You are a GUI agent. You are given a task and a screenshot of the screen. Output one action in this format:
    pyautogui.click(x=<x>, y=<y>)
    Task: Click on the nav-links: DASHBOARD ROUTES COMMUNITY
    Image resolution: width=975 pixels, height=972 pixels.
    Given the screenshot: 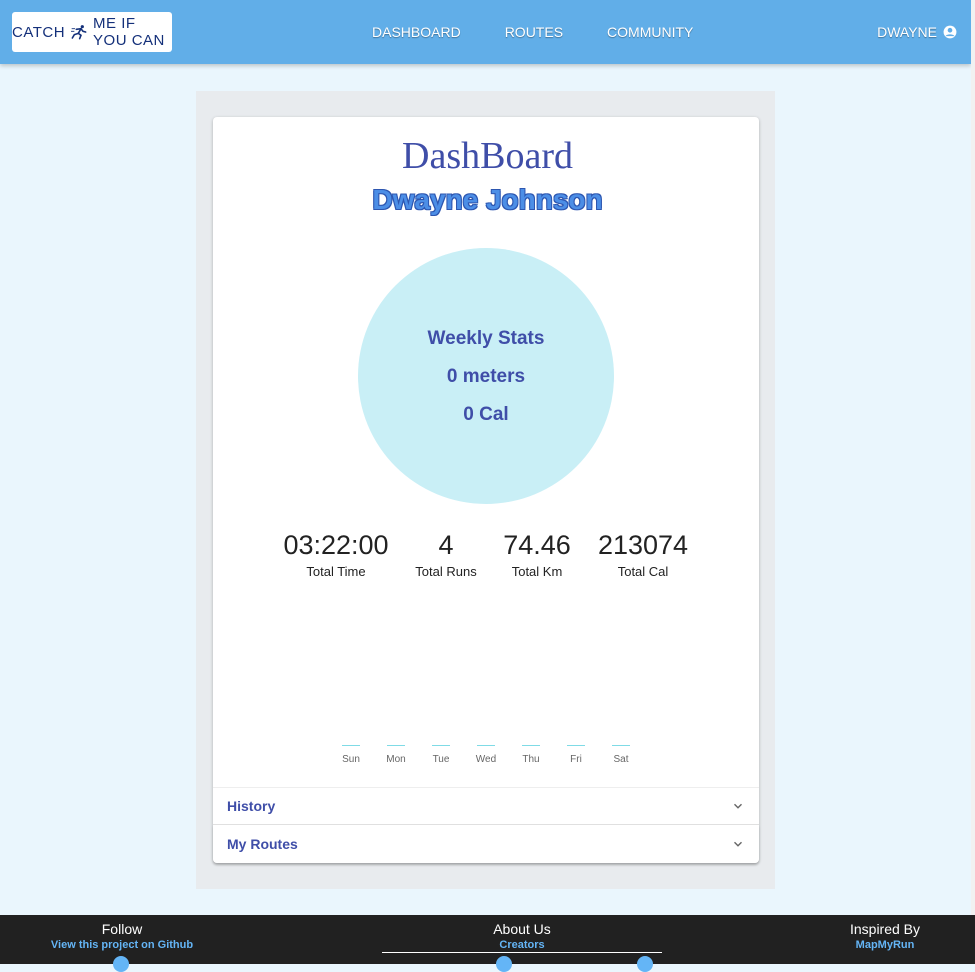 What is the action you would take?
    pyautogui.click(x=532, y=32)
    